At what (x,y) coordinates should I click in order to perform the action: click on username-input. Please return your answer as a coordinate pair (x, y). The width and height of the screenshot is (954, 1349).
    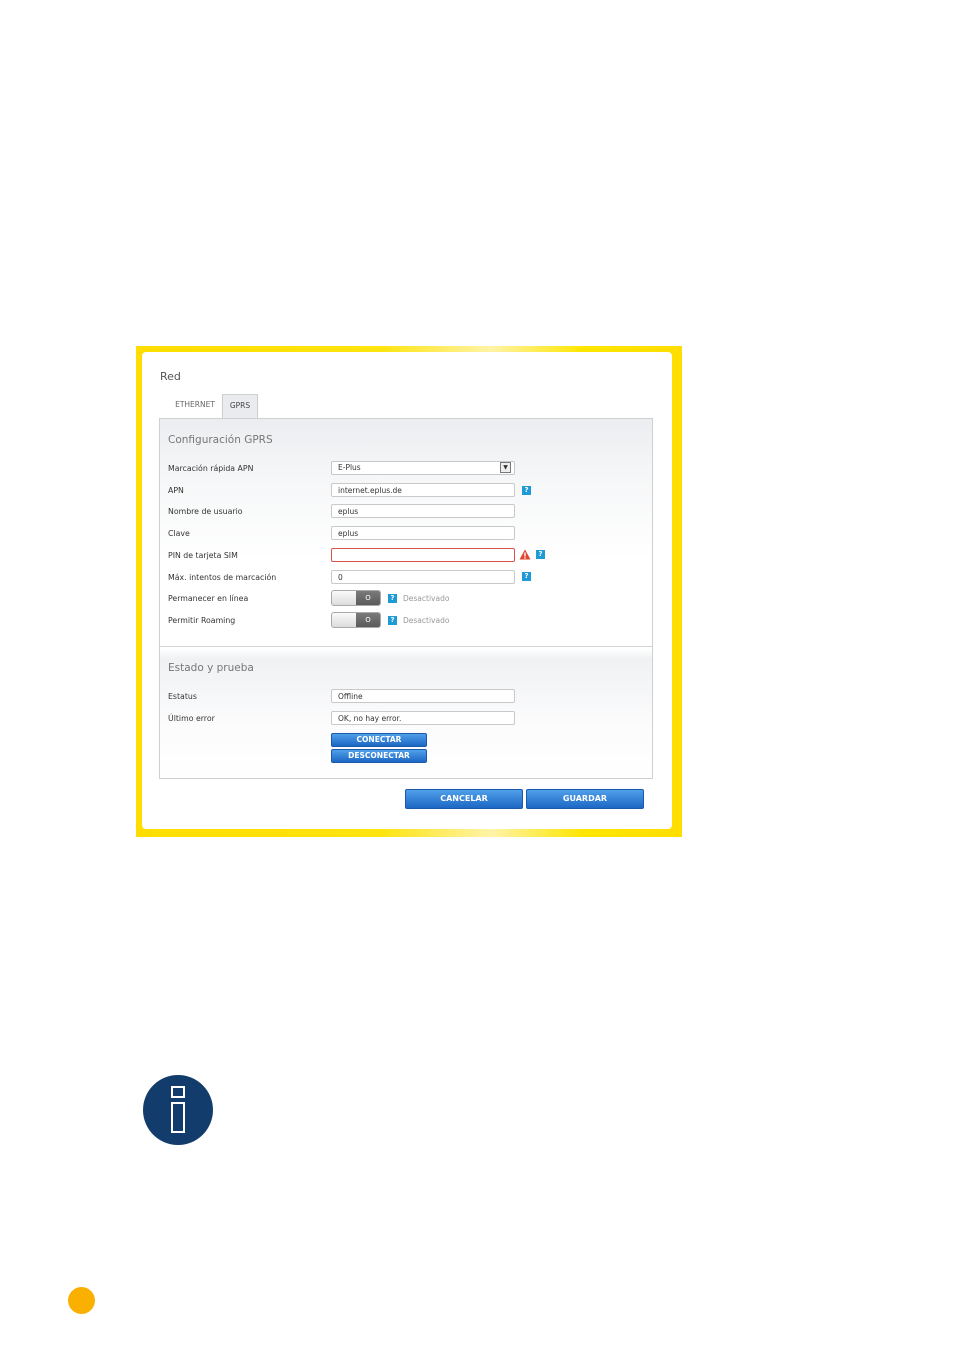
    Looking at the image, I should click on (423, 511).